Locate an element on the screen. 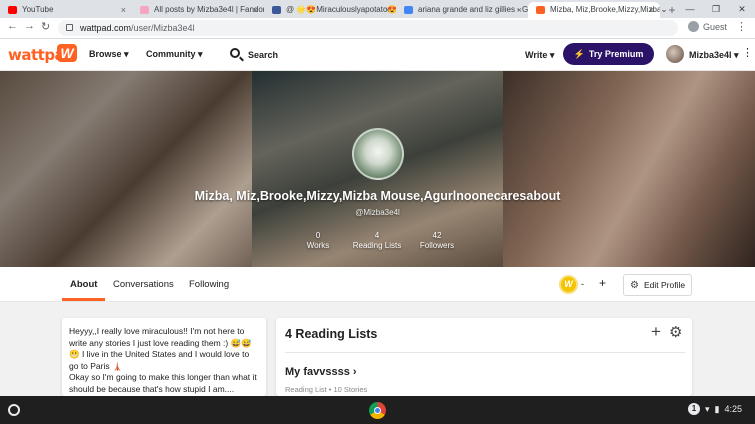 The image size is (755, 424). profile-button: Guest is located at coordinates (707, 26).